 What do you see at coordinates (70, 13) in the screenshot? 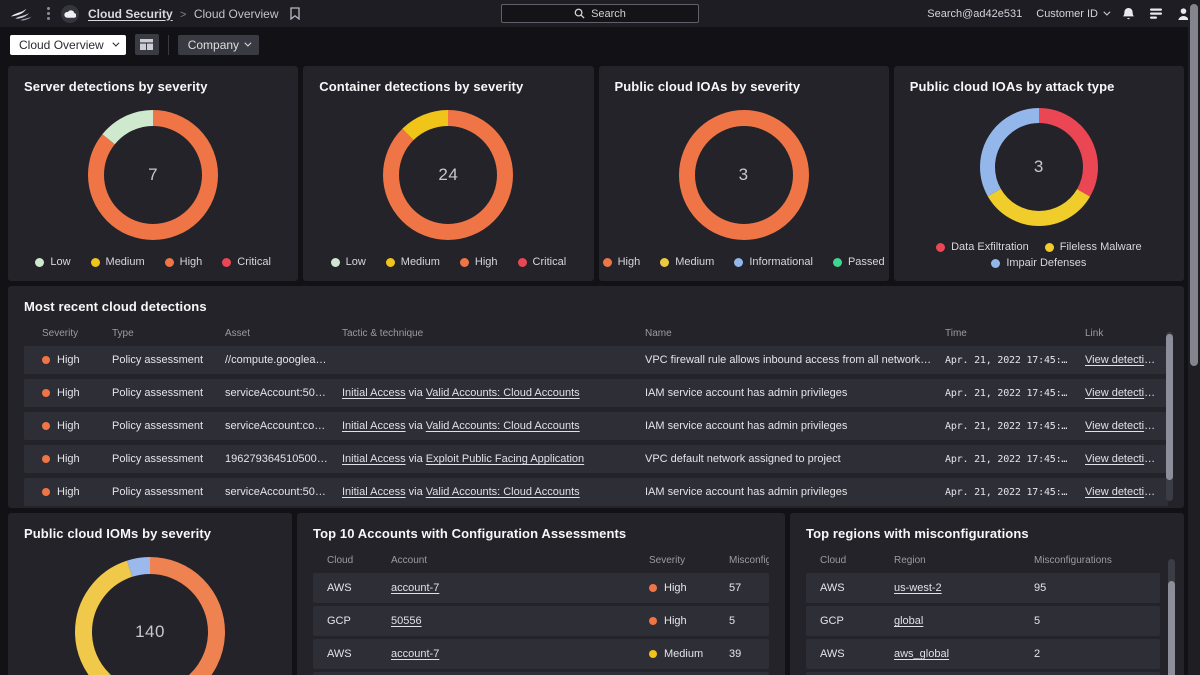
I see `cloud-security-module-icon` at bounding box center [70, 13].